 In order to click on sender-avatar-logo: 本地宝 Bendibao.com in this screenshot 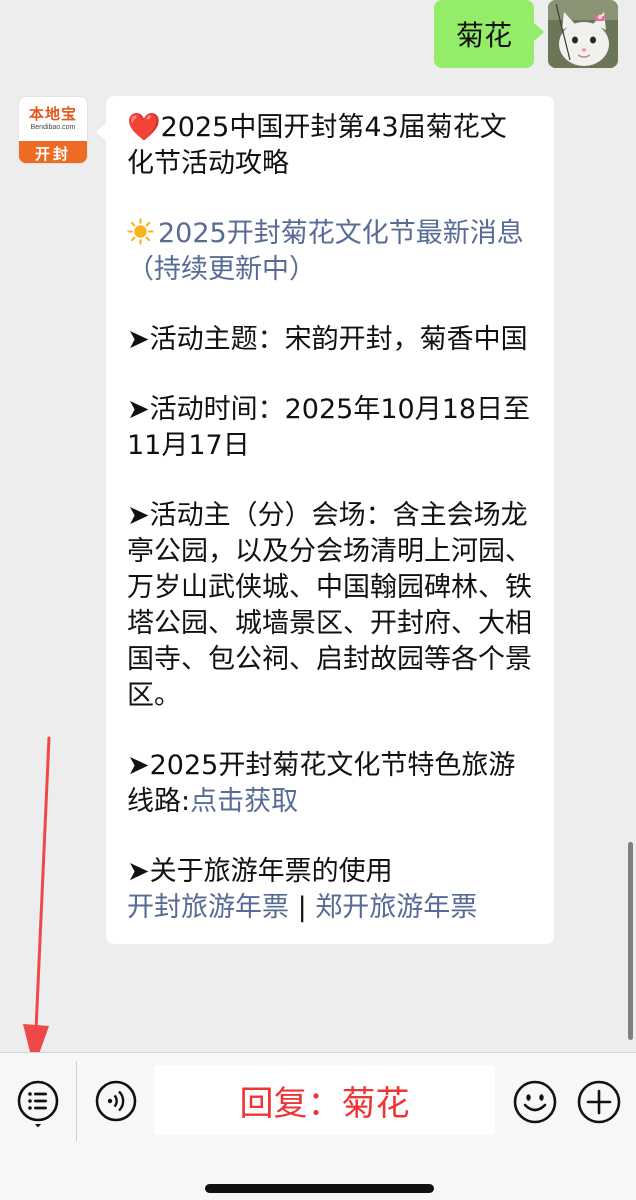, I will do `click(53, 119)`.